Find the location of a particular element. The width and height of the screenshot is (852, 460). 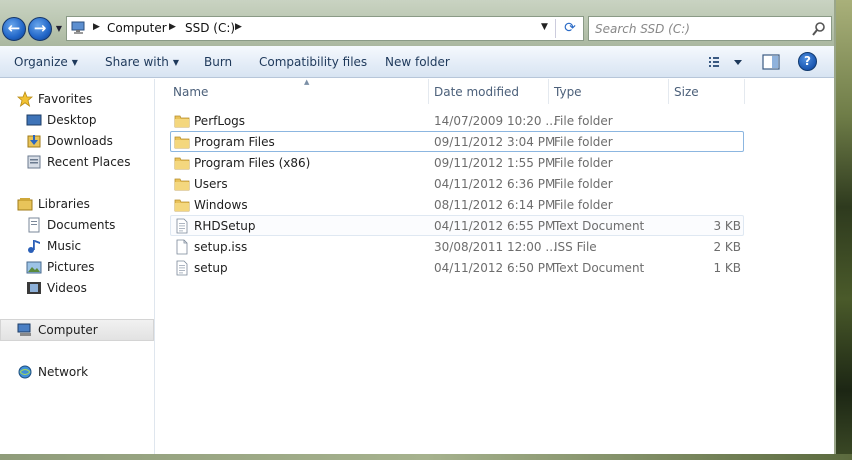

preview-pane-icon is located at coordinates (771, 62).